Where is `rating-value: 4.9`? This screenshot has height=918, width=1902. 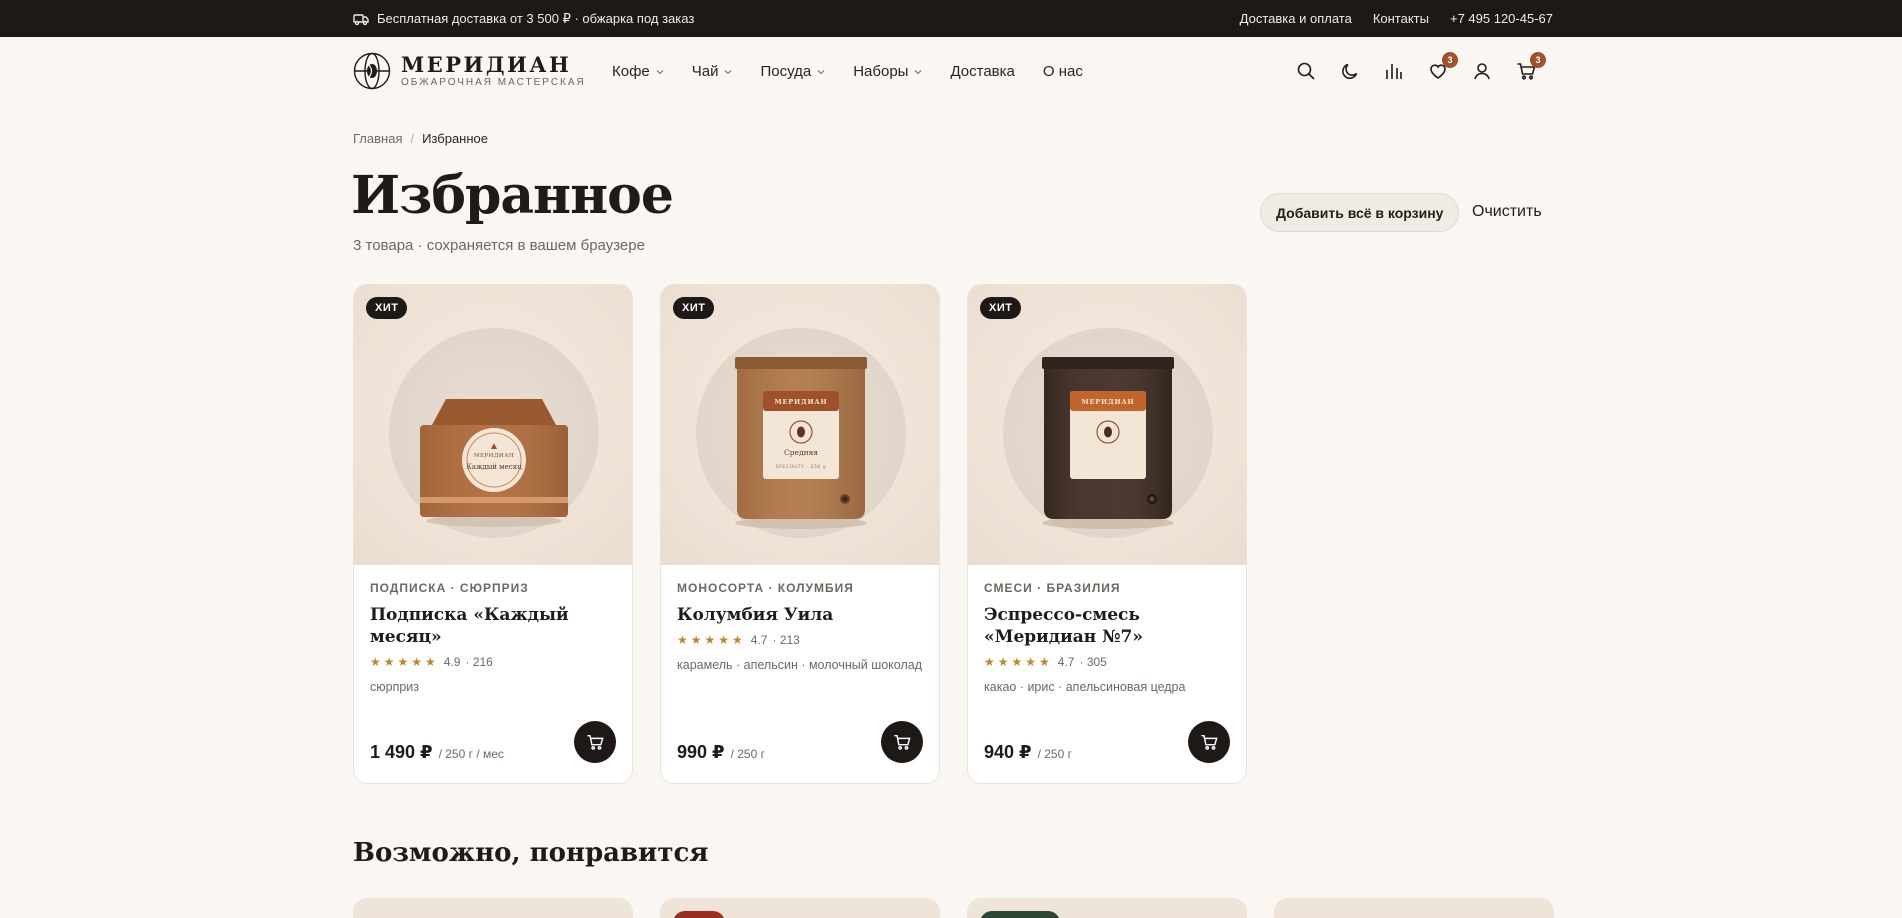 rating-value: 4.9 is located at coordinates (452, 662).